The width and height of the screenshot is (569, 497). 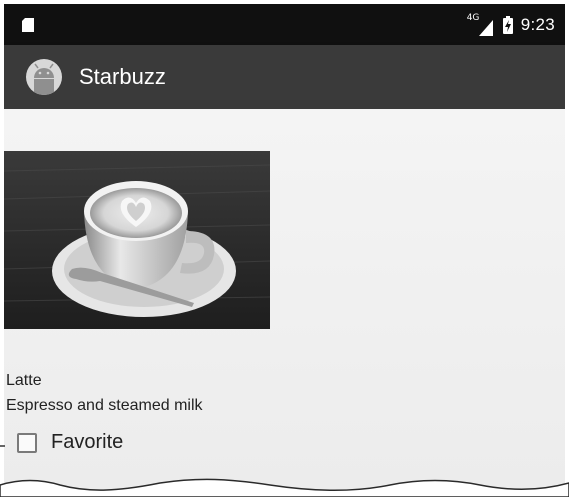 I want to click on android-app-icon, so click(x=44, y=77).